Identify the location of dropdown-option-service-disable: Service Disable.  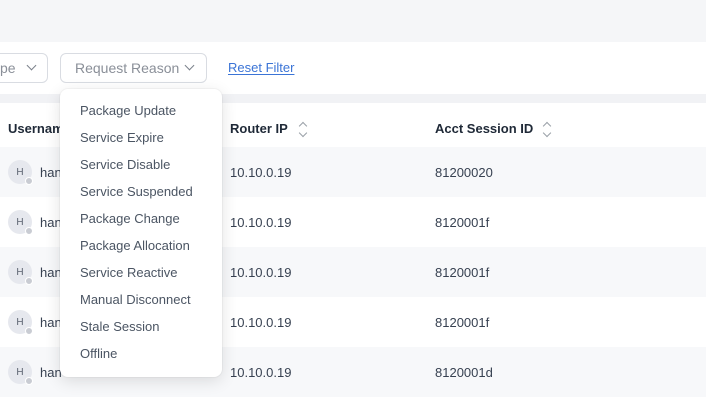
(141, 167).